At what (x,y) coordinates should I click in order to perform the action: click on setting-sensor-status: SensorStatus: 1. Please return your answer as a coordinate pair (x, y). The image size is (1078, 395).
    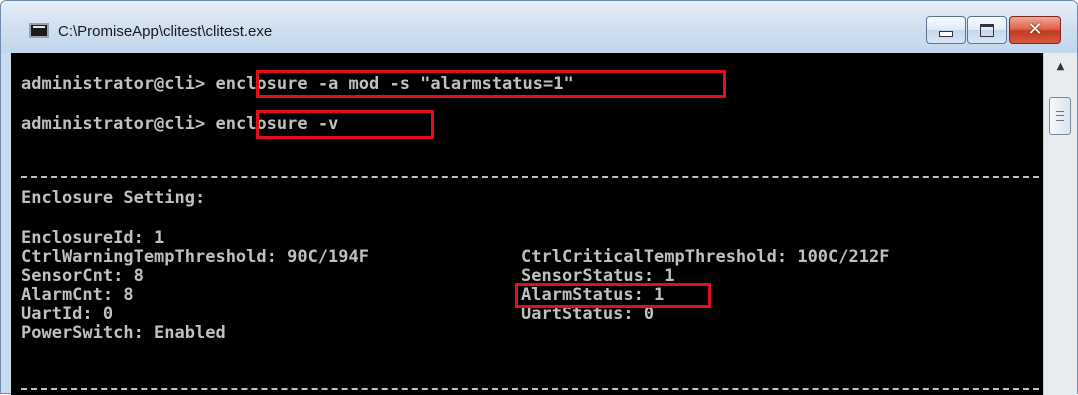
    Looking at the image, I should click on (598, 276).